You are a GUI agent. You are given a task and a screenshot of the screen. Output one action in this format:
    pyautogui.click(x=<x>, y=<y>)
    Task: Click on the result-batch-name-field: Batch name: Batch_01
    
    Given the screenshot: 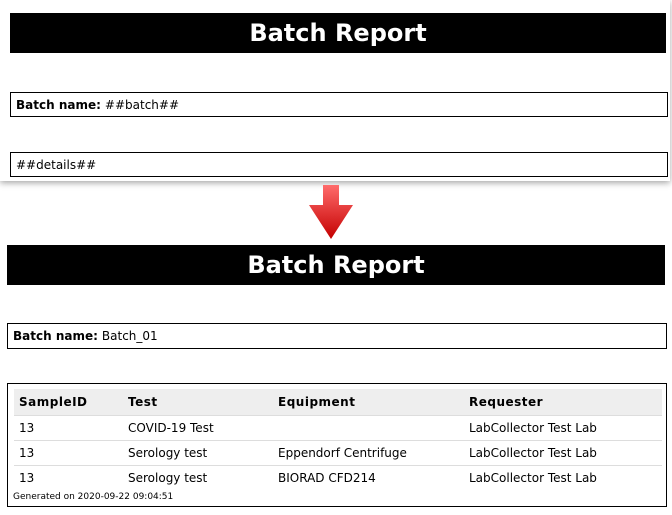 What is the action you would take?
    pyautogui.click(x=337, y=336)
    